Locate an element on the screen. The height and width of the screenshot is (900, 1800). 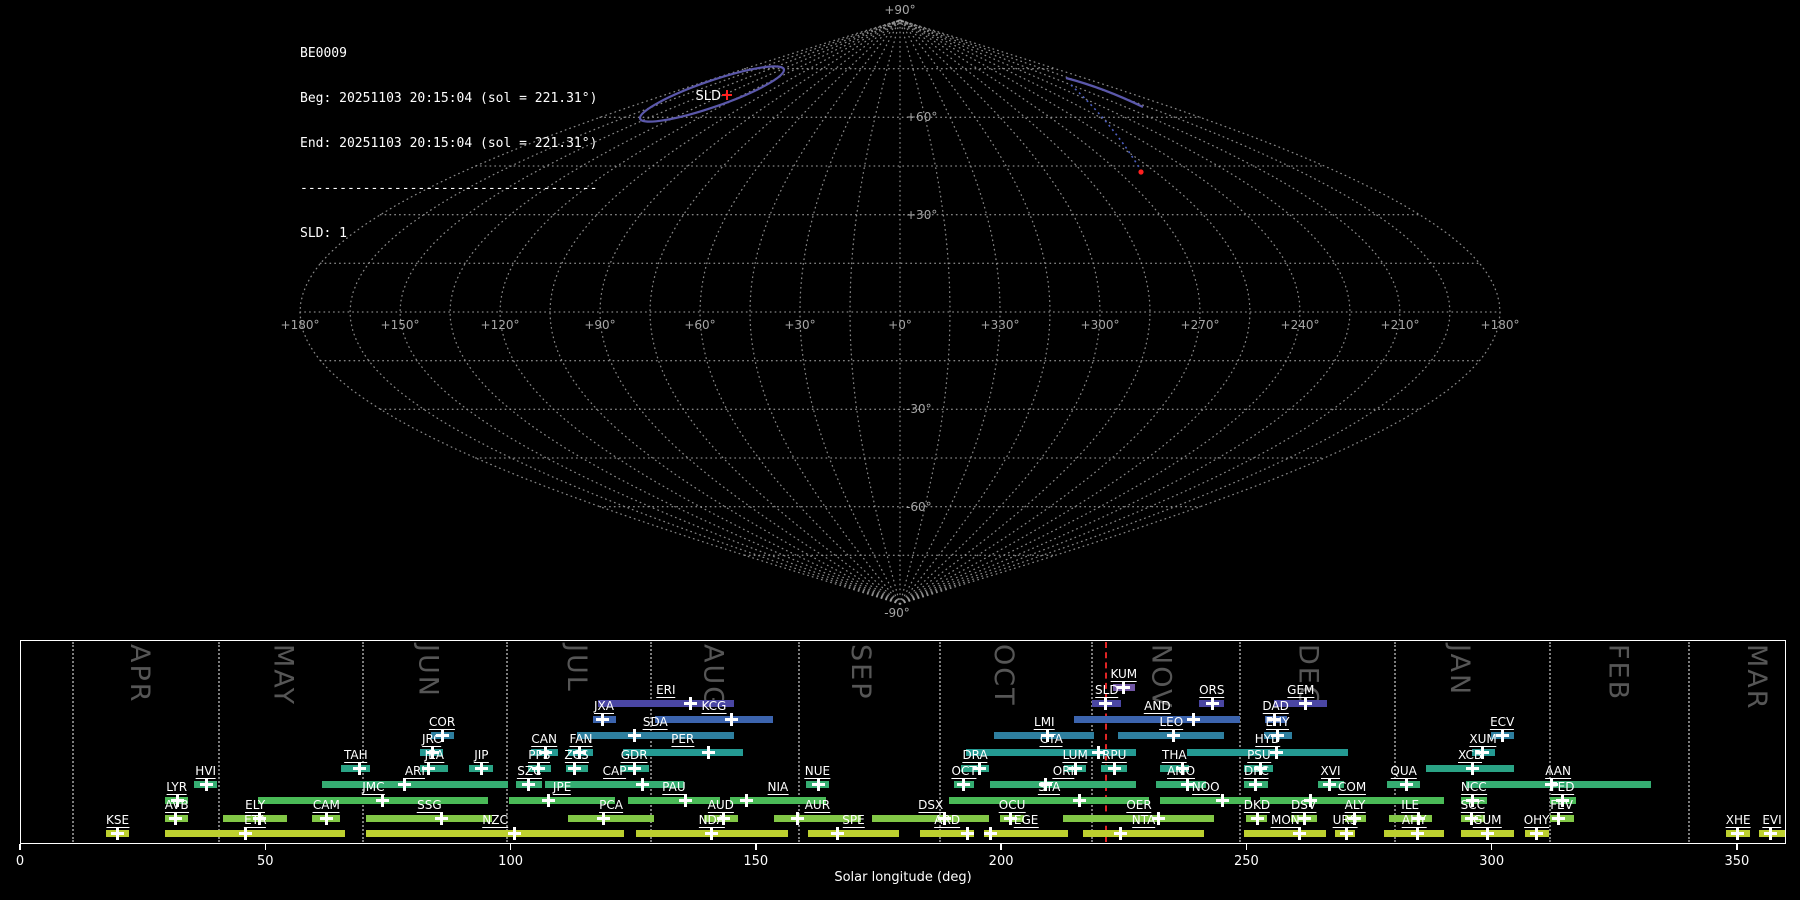
shower-label-PSU: PSU is located at coordinates (1259, 755).